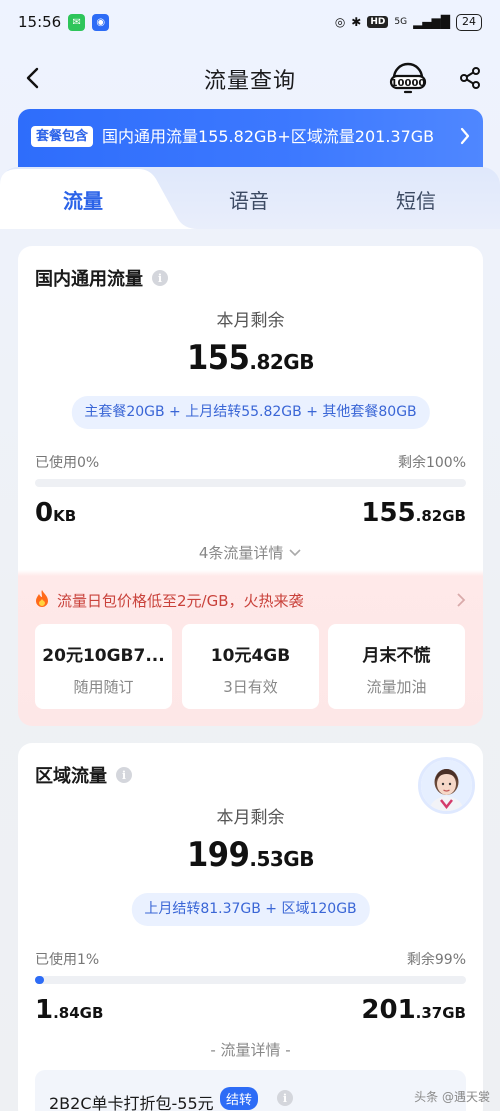  What do you see at coordinates (78, 1013) in the screenshot?
I see `used-dec: .84GB` at bounding box center [78, 1013].